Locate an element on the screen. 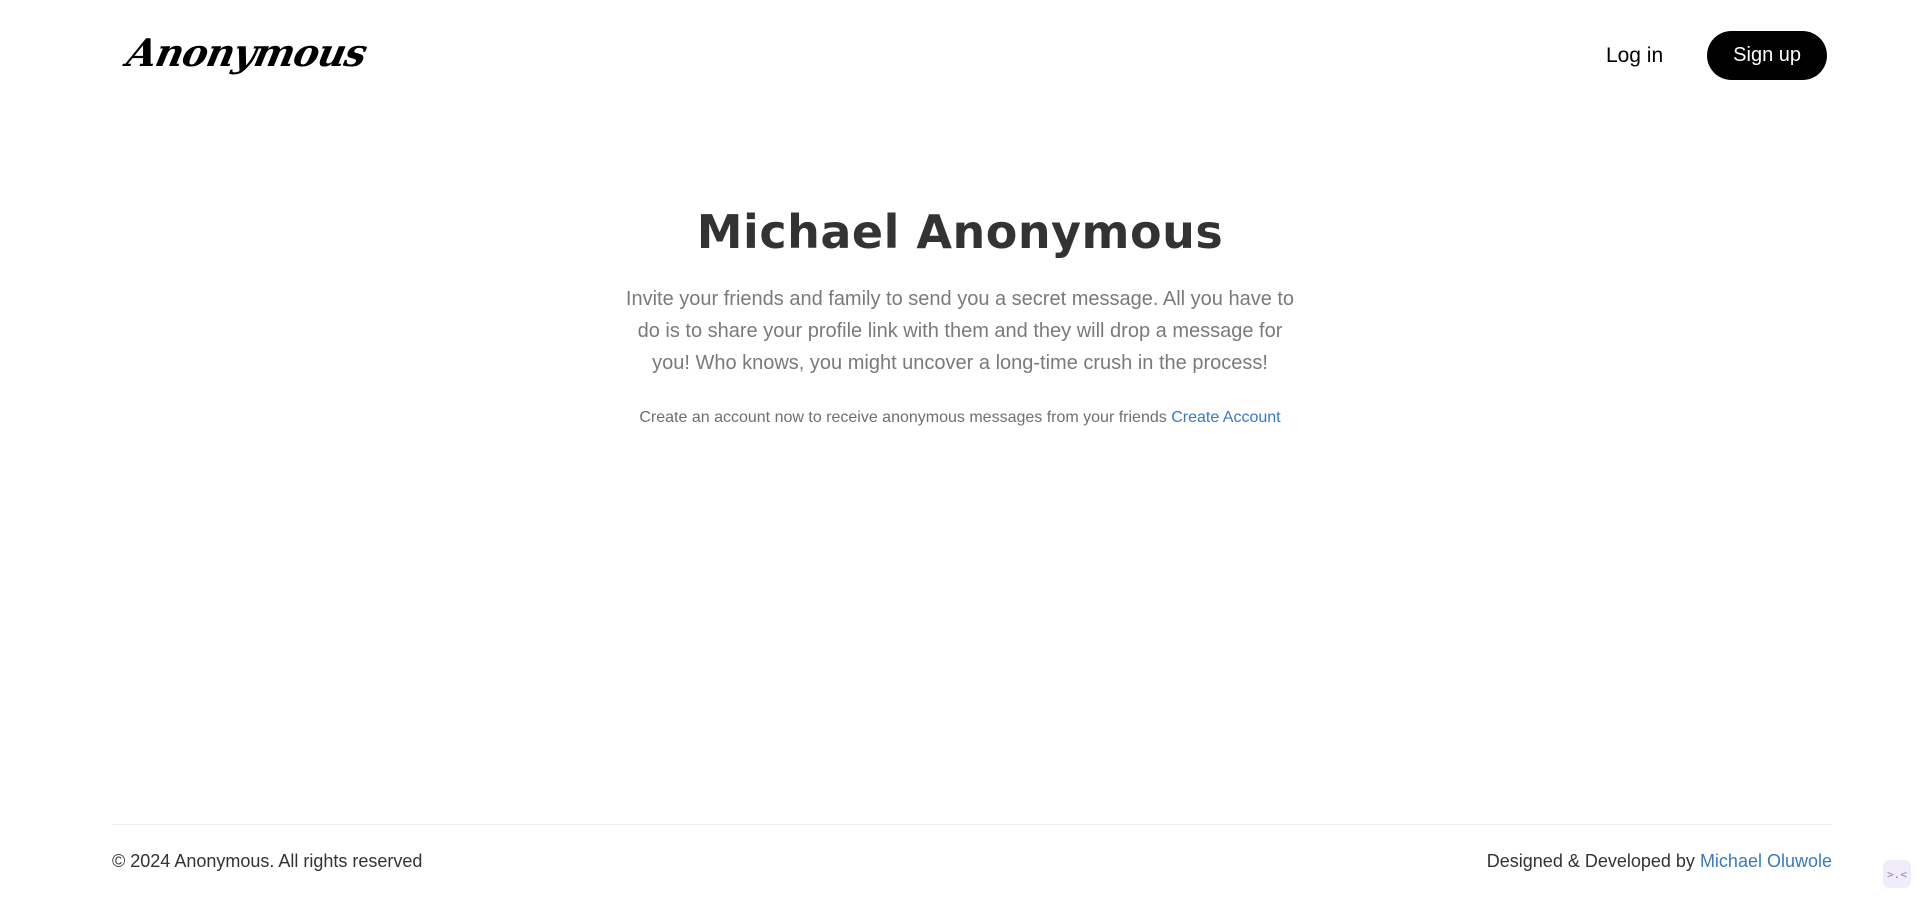  footer-divider is located at coordinates (972, 824).